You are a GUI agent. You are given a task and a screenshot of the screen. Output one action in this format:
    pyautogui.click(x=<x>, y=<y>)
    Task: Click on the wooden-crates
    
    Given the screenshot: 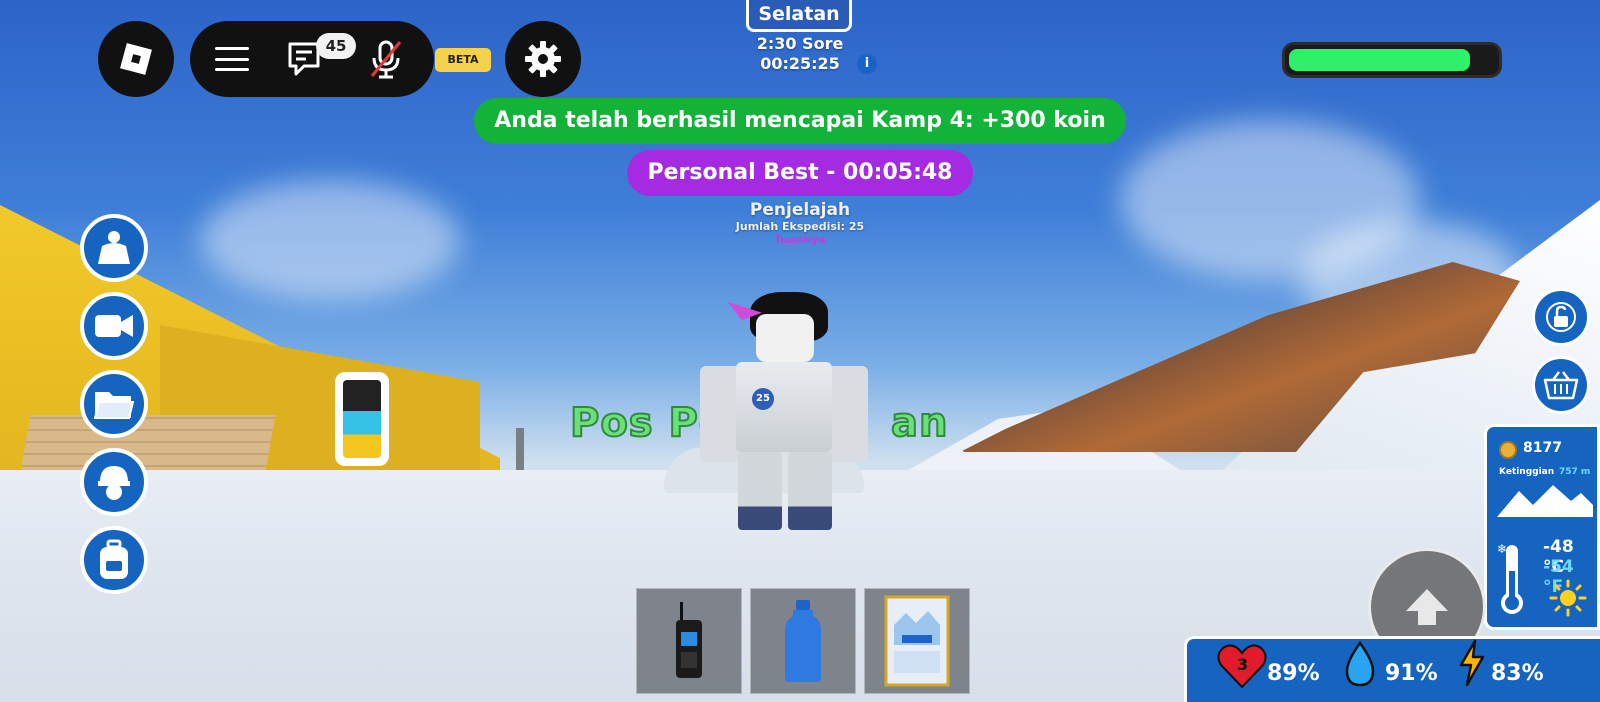 What is the action you would take?
    pyautogui.click(x=147, y=446)
    